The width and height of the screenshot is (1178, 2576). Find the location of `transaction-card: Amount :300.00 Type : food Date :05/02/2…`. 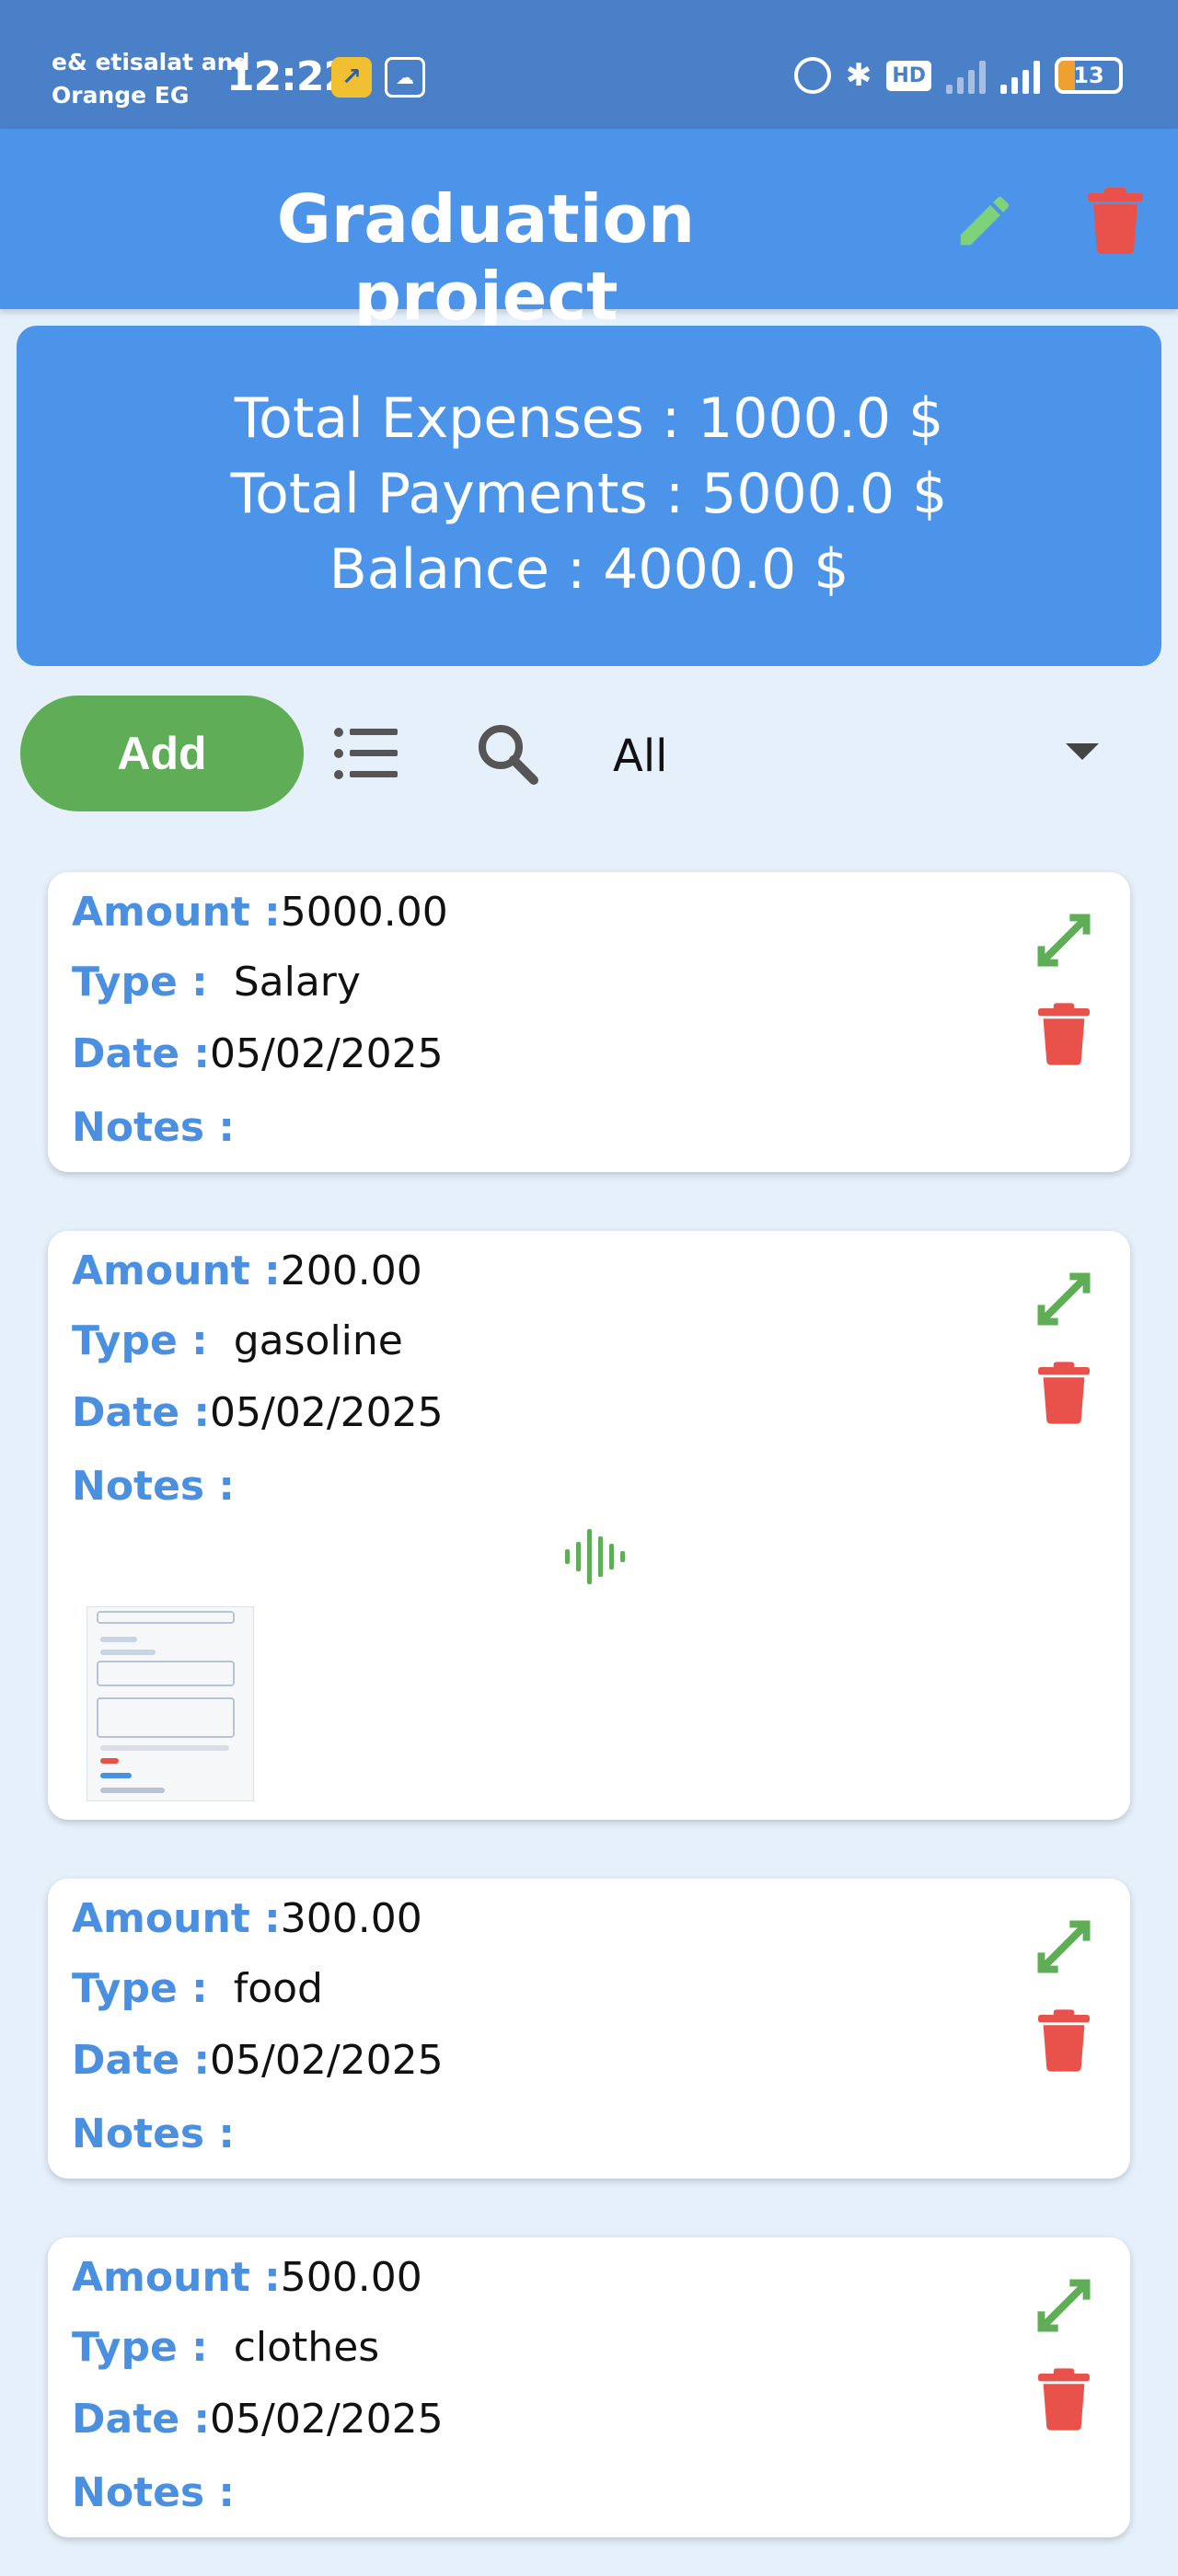

transaction-card: Amount :300.00 Type : food Date :05/02/2… is located at coordinates (589, 2029).